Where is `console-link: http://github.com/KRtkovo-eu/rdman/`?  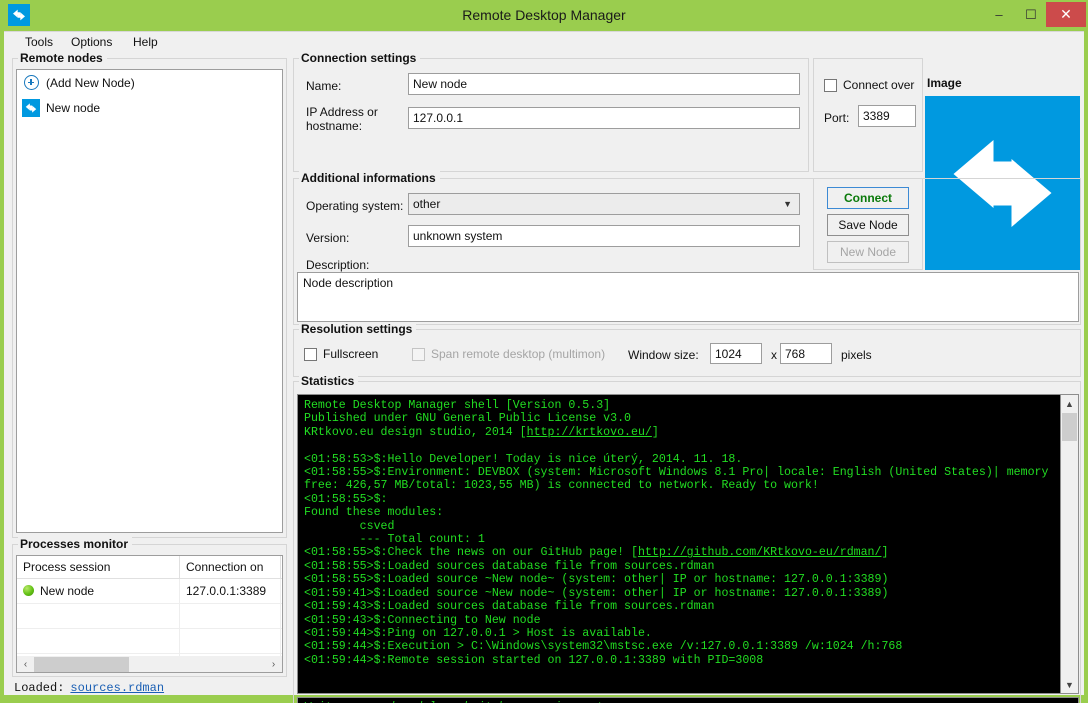
console-link: http://github.com/KRtkovo-eu/rdman/ is located at coordinates (760, 552).